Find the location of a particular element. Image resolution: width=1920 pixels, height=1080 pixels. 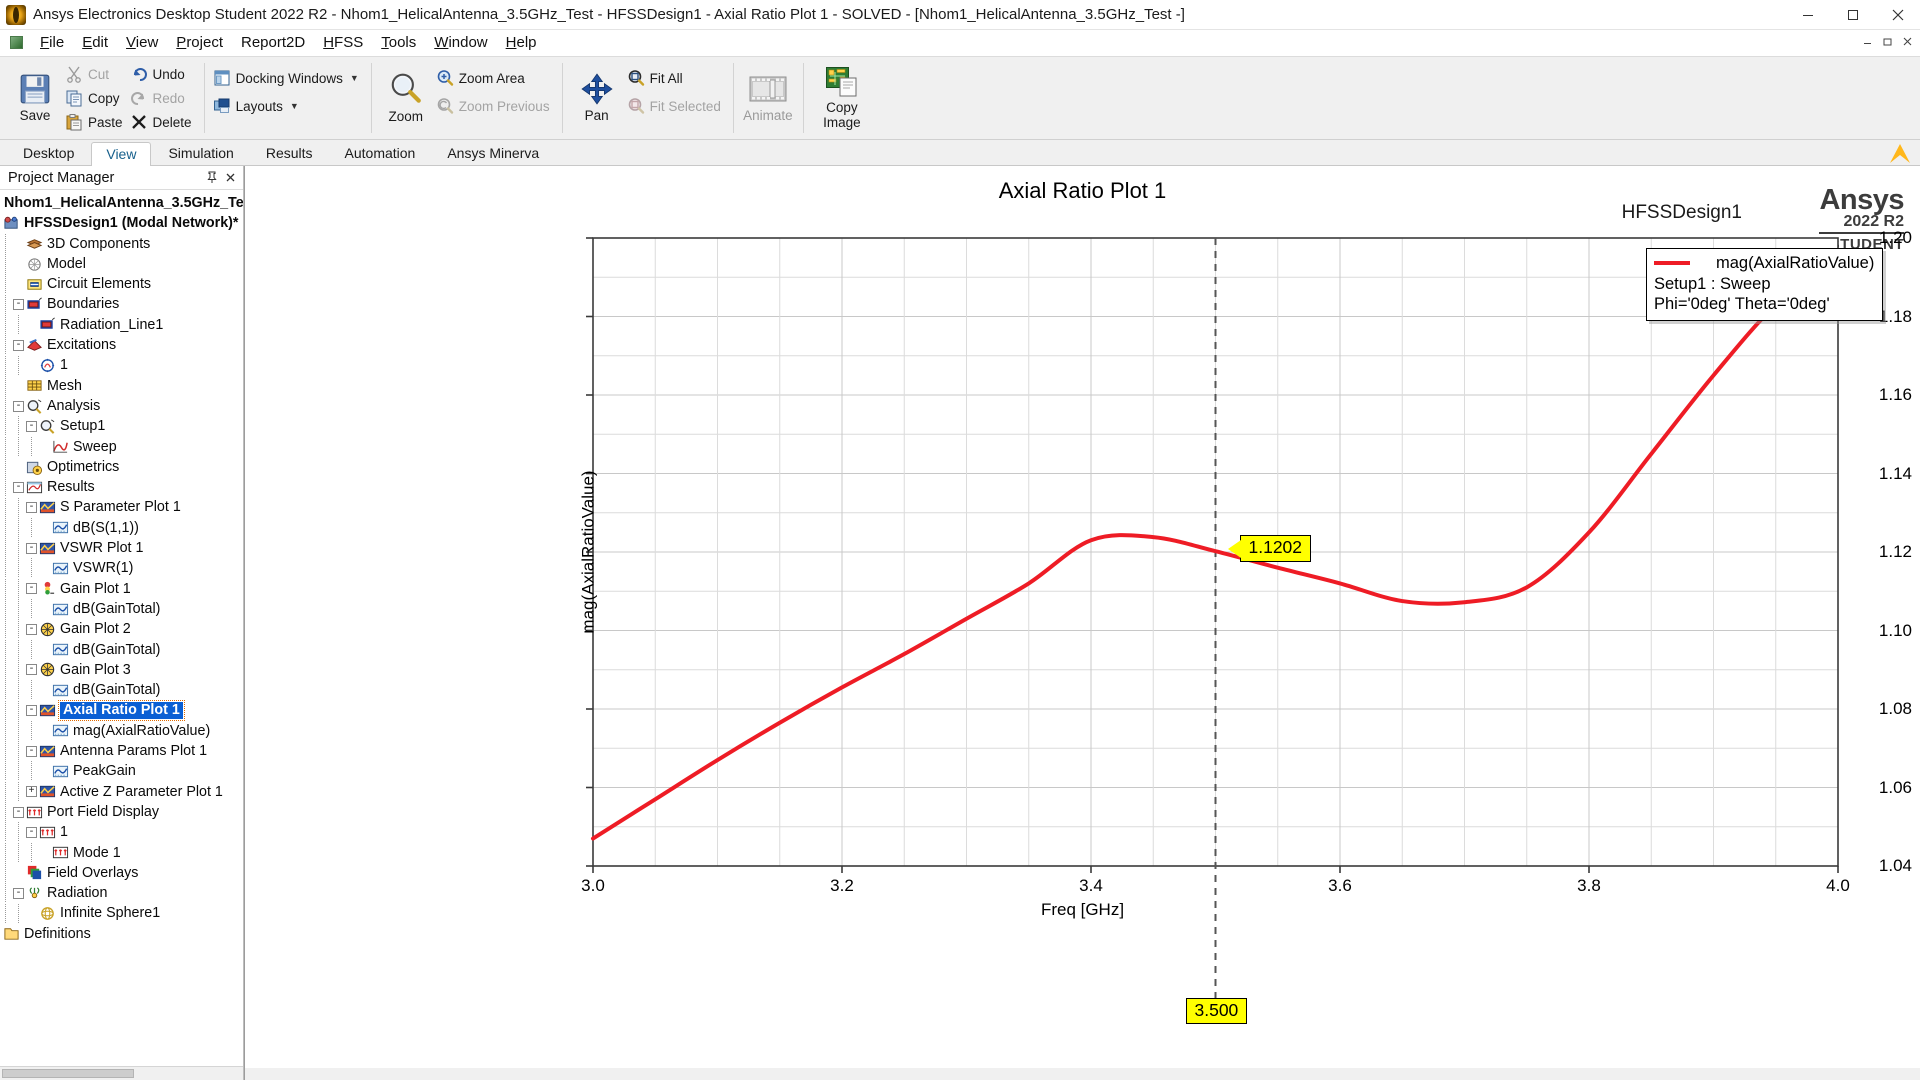

tree-item-peakgain: PeakGain is located at coordinates (121, 771).